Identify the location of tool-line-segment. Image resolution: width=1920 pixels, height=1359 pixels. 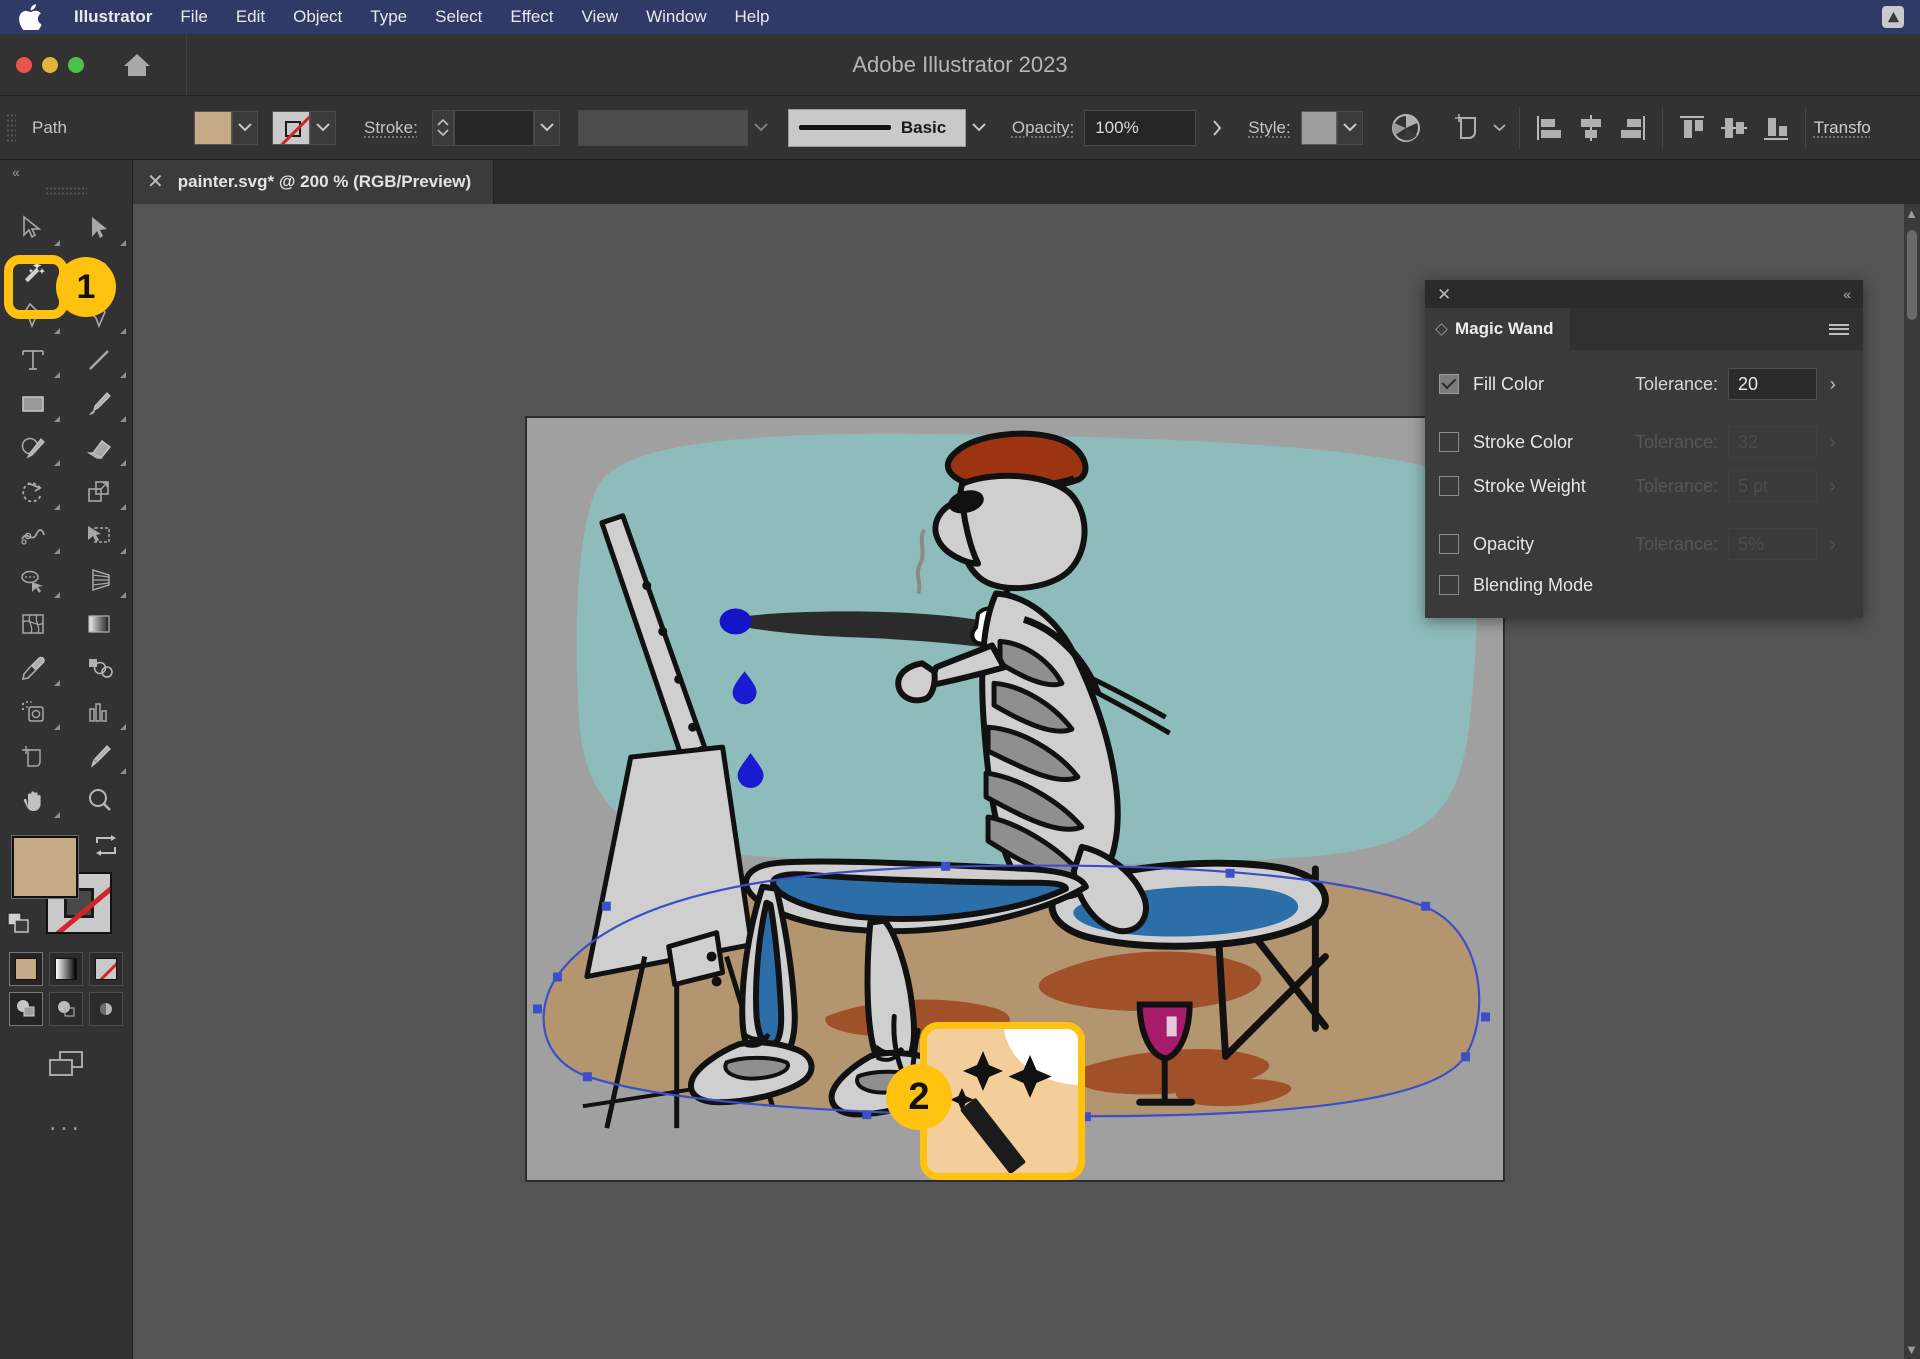
(99, 360).